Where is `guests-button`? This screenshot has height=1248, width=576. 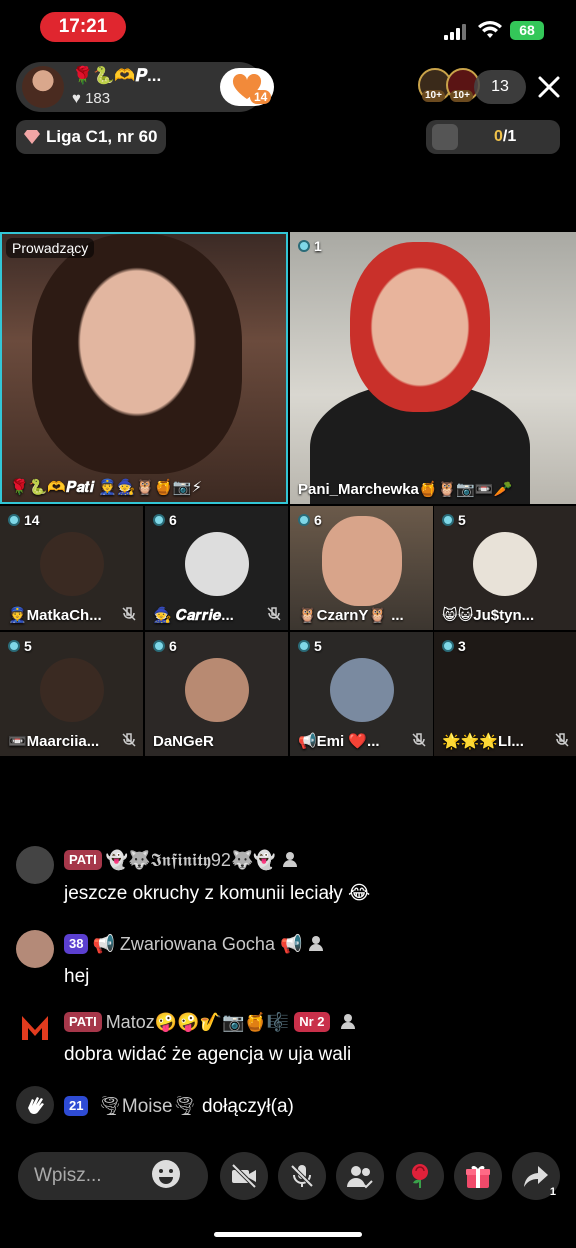 guests-button is located at coordinates (360, 1176).